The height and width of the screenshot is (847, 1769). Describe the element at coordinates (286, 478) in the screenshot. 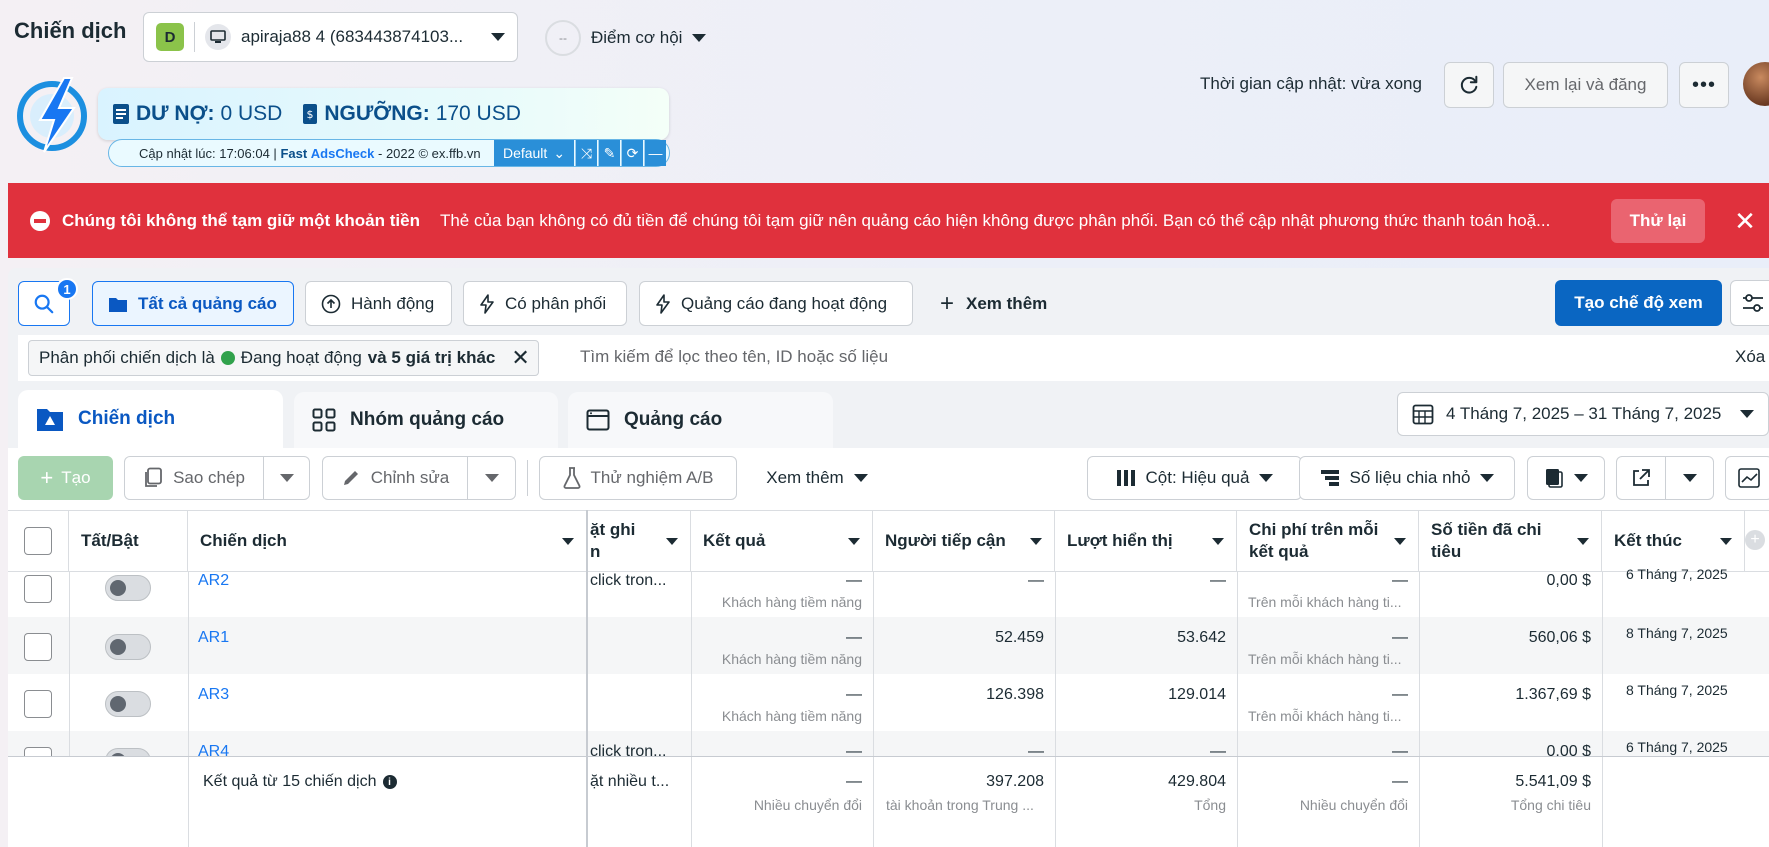

I see `copy-dropdown` at that location.